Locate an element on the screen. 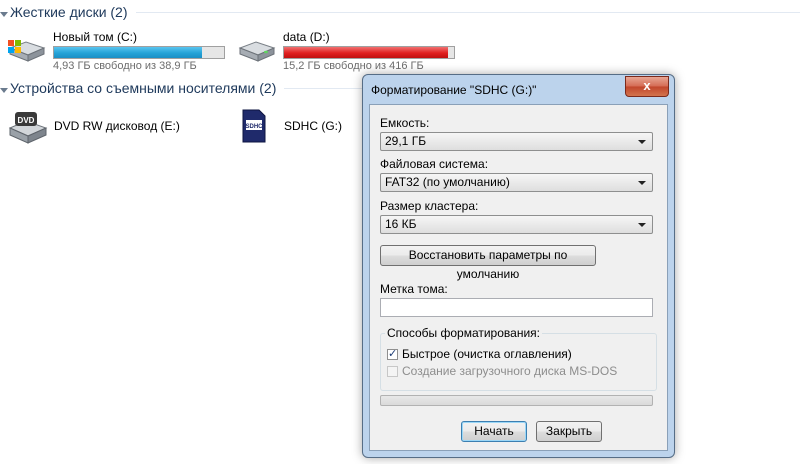  filesystem-select: FAT32 (по умолчанию) is located at coordinates (516, 182).